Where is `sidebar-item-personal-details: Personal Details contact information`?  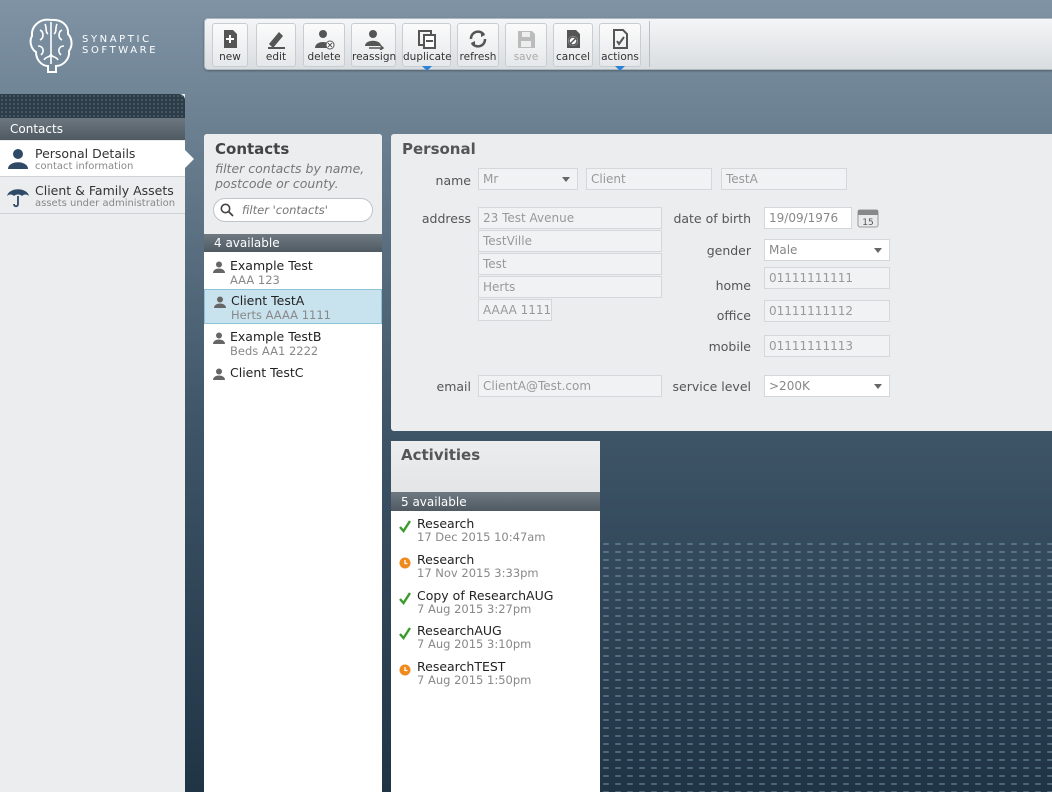
sidebar-item-personal-details: Personal Details contact information is located at coordinates (97, 159).